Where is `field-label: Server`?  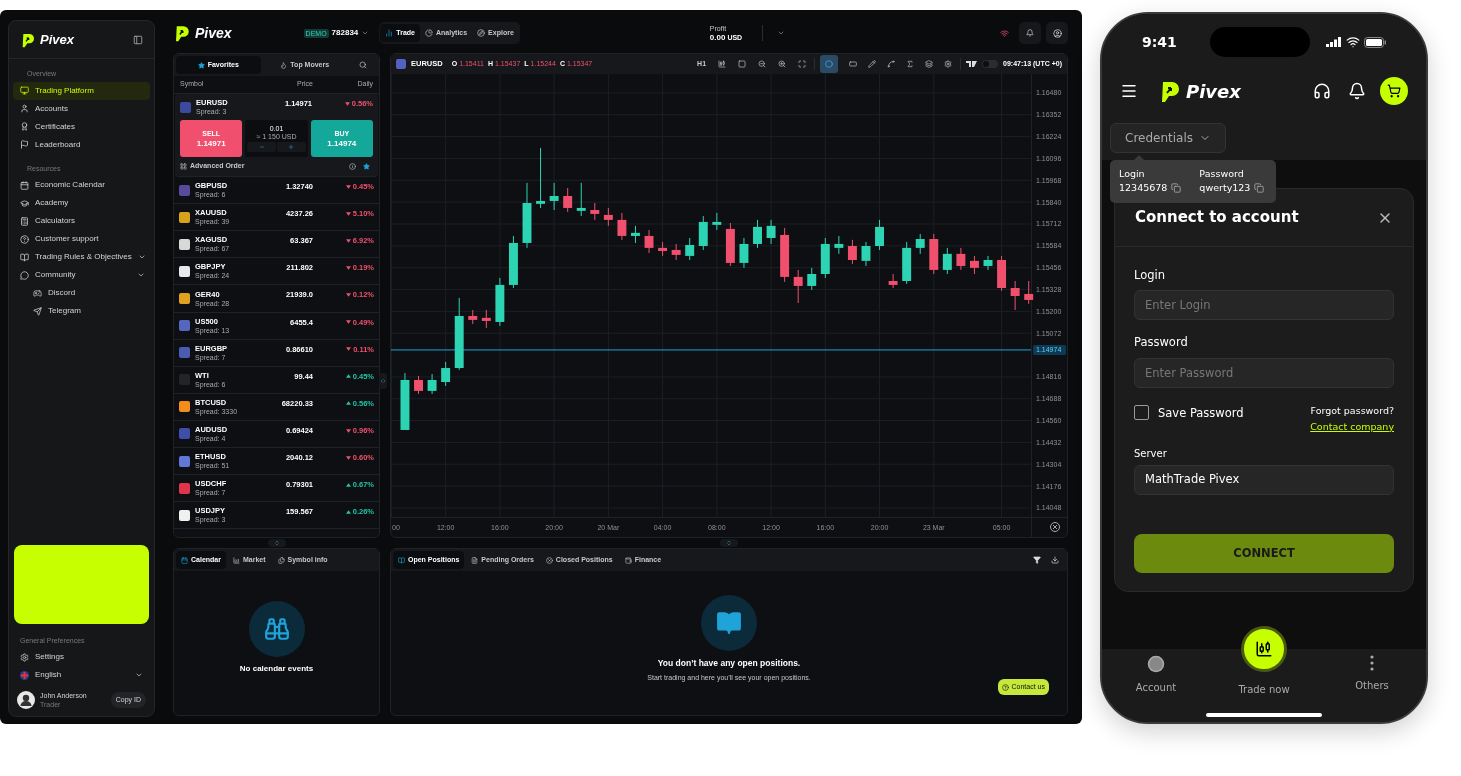
field-label: Server is located at coordinates (1151, 454).